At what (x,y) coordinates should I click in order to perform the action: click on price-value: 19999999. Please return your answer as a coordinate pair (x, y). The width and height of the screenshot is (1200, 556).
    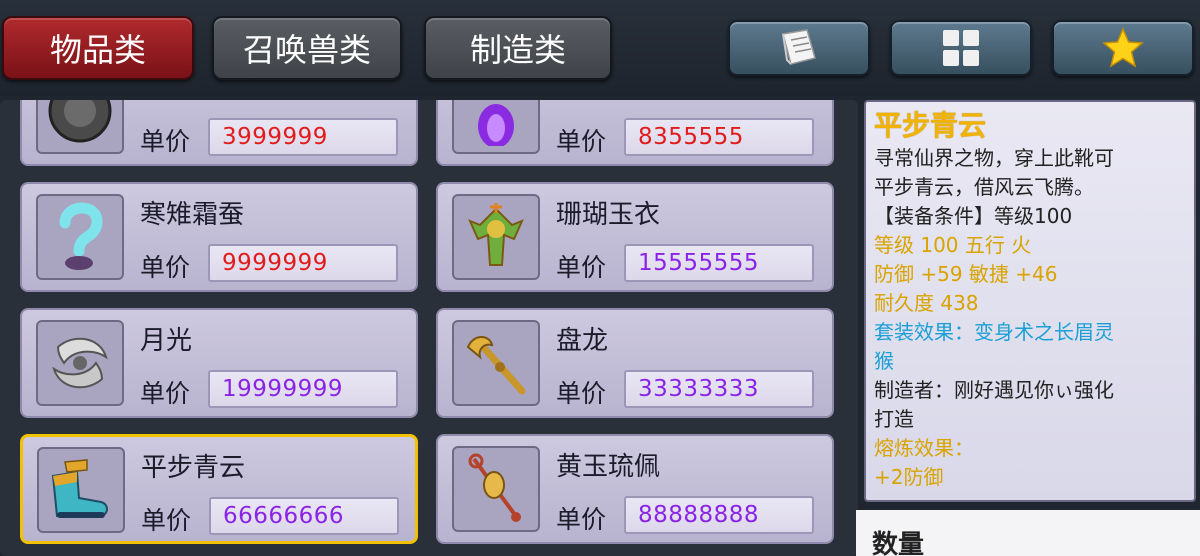
    Looking at the image, I should click on (303, 389).